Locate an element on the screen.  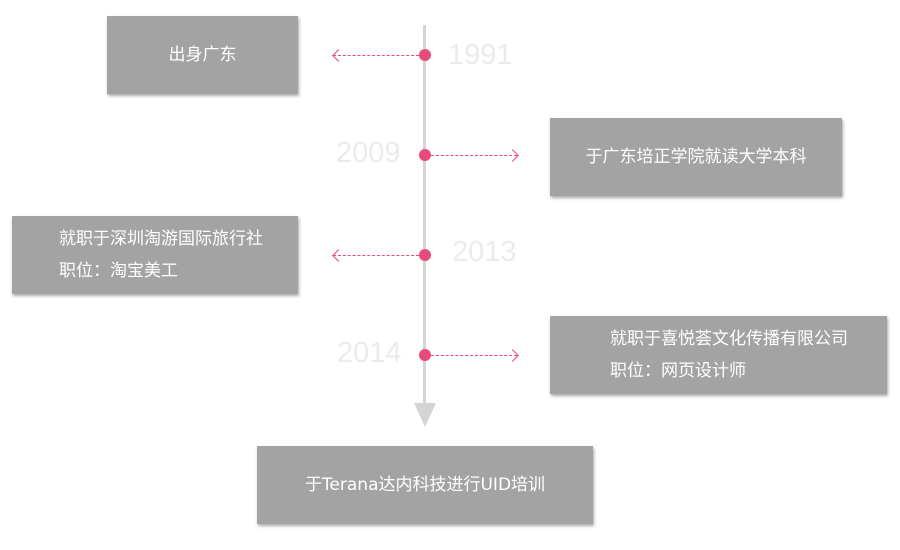
event-text-2013-line2: 职位：淘宝美工 is located at coordinates (118, 271).